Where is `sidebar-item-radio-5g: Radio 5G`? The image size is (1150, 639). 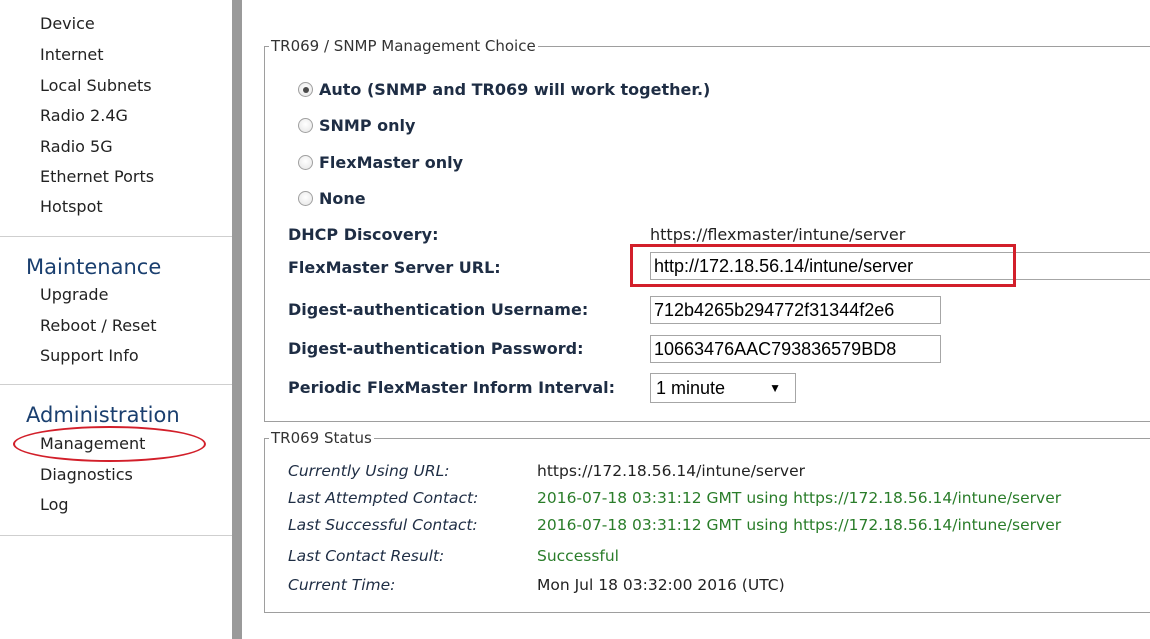 sidebar-item-radio-5g: Radio 5G is located at coordinates (76, 147).